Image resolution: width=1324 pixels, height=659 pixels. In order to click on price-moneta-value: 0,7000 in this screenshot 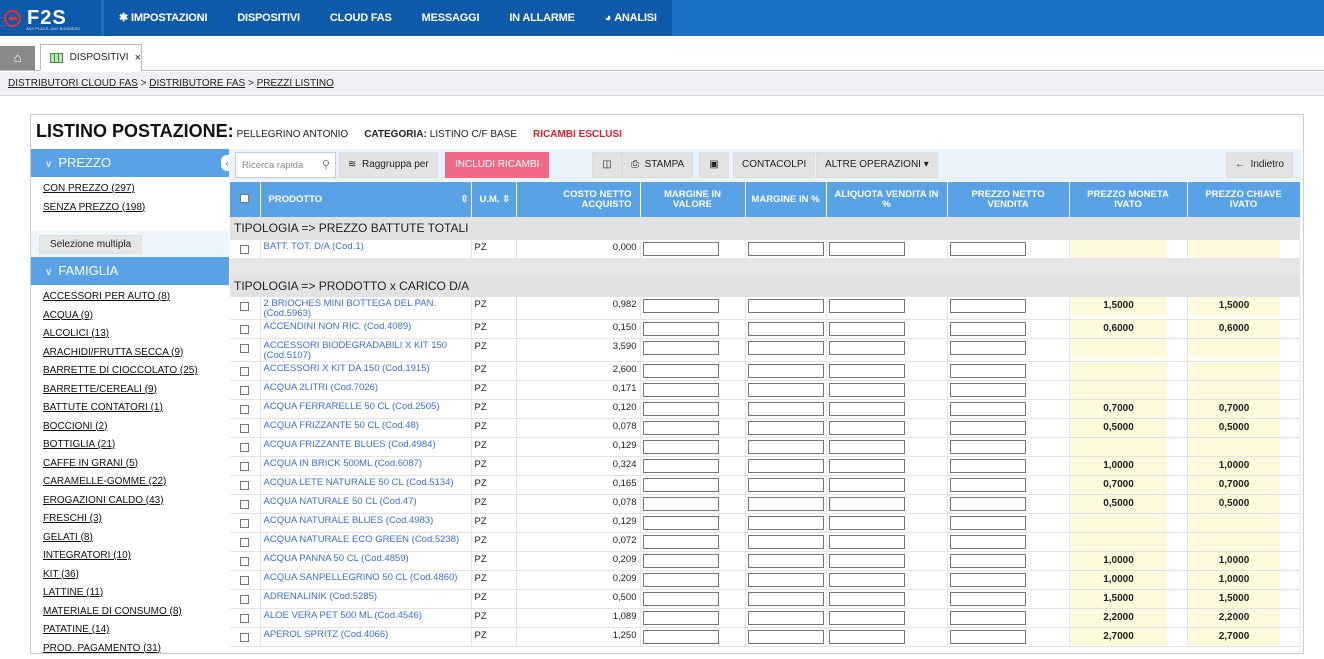, I will do `click(1118, 484)`.